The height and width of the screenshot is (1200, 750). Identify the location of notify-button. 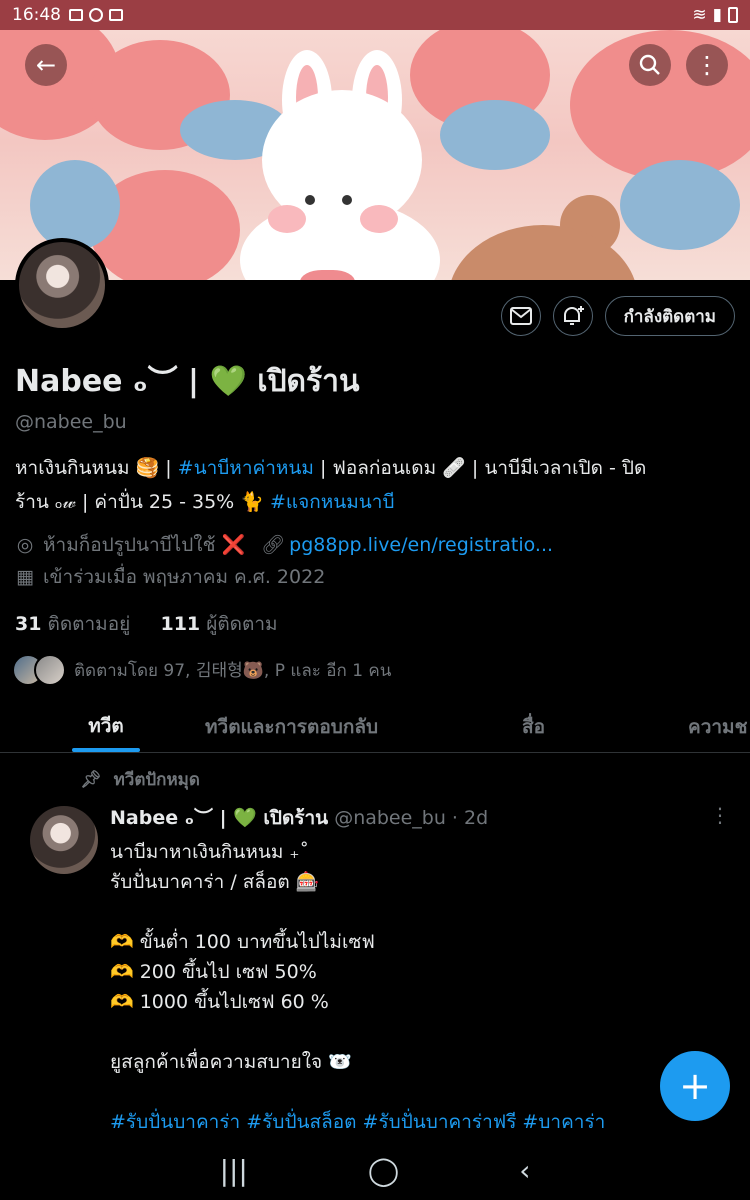
(572, 316).